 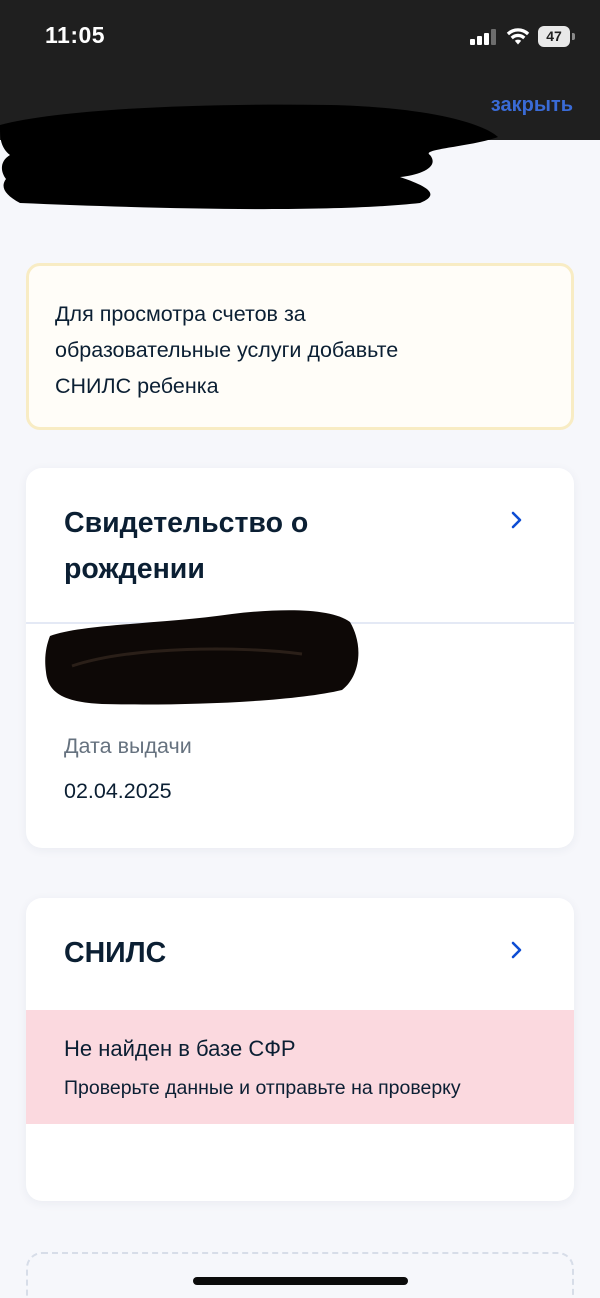 What do you see at coordinates (249, 157) in the screenshot?
I see `redacted-header-title` at bounding box center [249, 157].